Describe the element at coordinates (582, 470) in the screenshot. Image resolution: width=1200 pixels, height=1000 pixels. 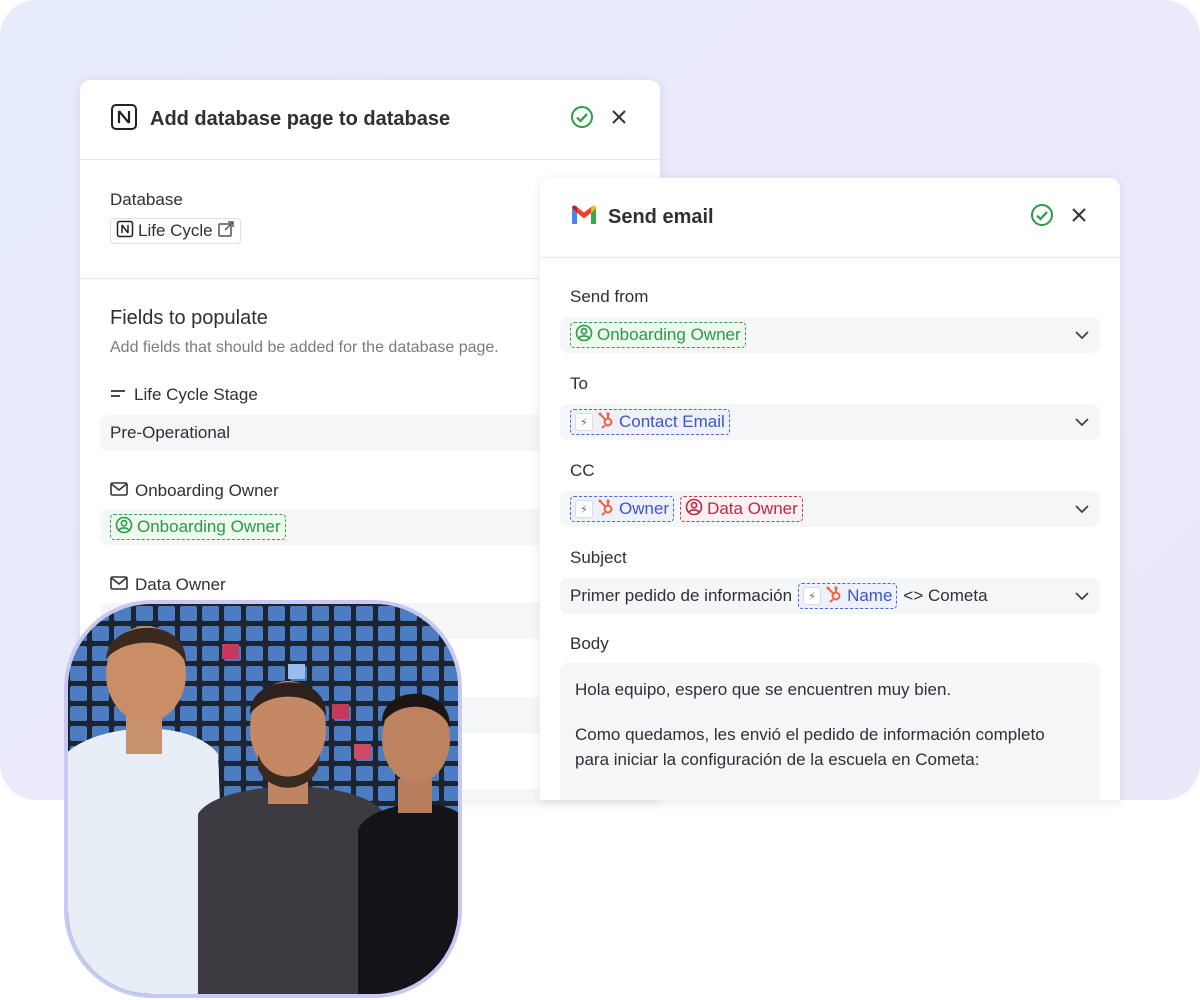
I see `cc-label: CC` at that location.